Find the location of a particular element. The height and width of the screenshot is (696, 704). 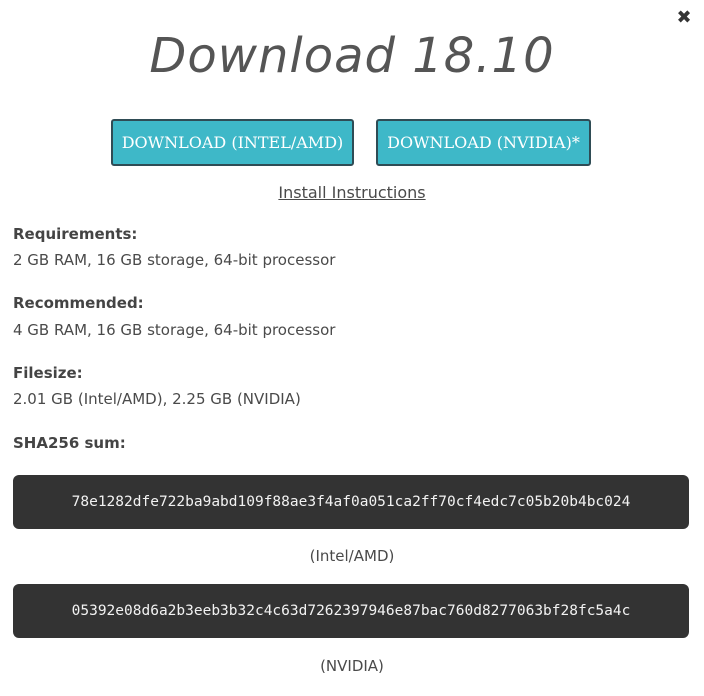

recommended-label: Recommended: is located at coordinates (78, 303).